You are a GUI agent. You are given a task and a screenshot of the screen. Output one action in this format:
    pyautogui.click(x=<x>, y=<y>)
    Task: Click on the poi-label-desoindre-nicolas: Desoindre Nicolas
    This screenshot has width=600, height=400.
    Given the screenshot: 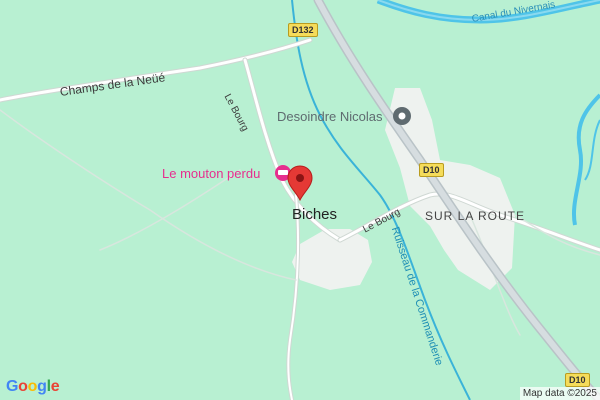 What is the action you would take?
    pyautogui.click(x=330, y=116)
    